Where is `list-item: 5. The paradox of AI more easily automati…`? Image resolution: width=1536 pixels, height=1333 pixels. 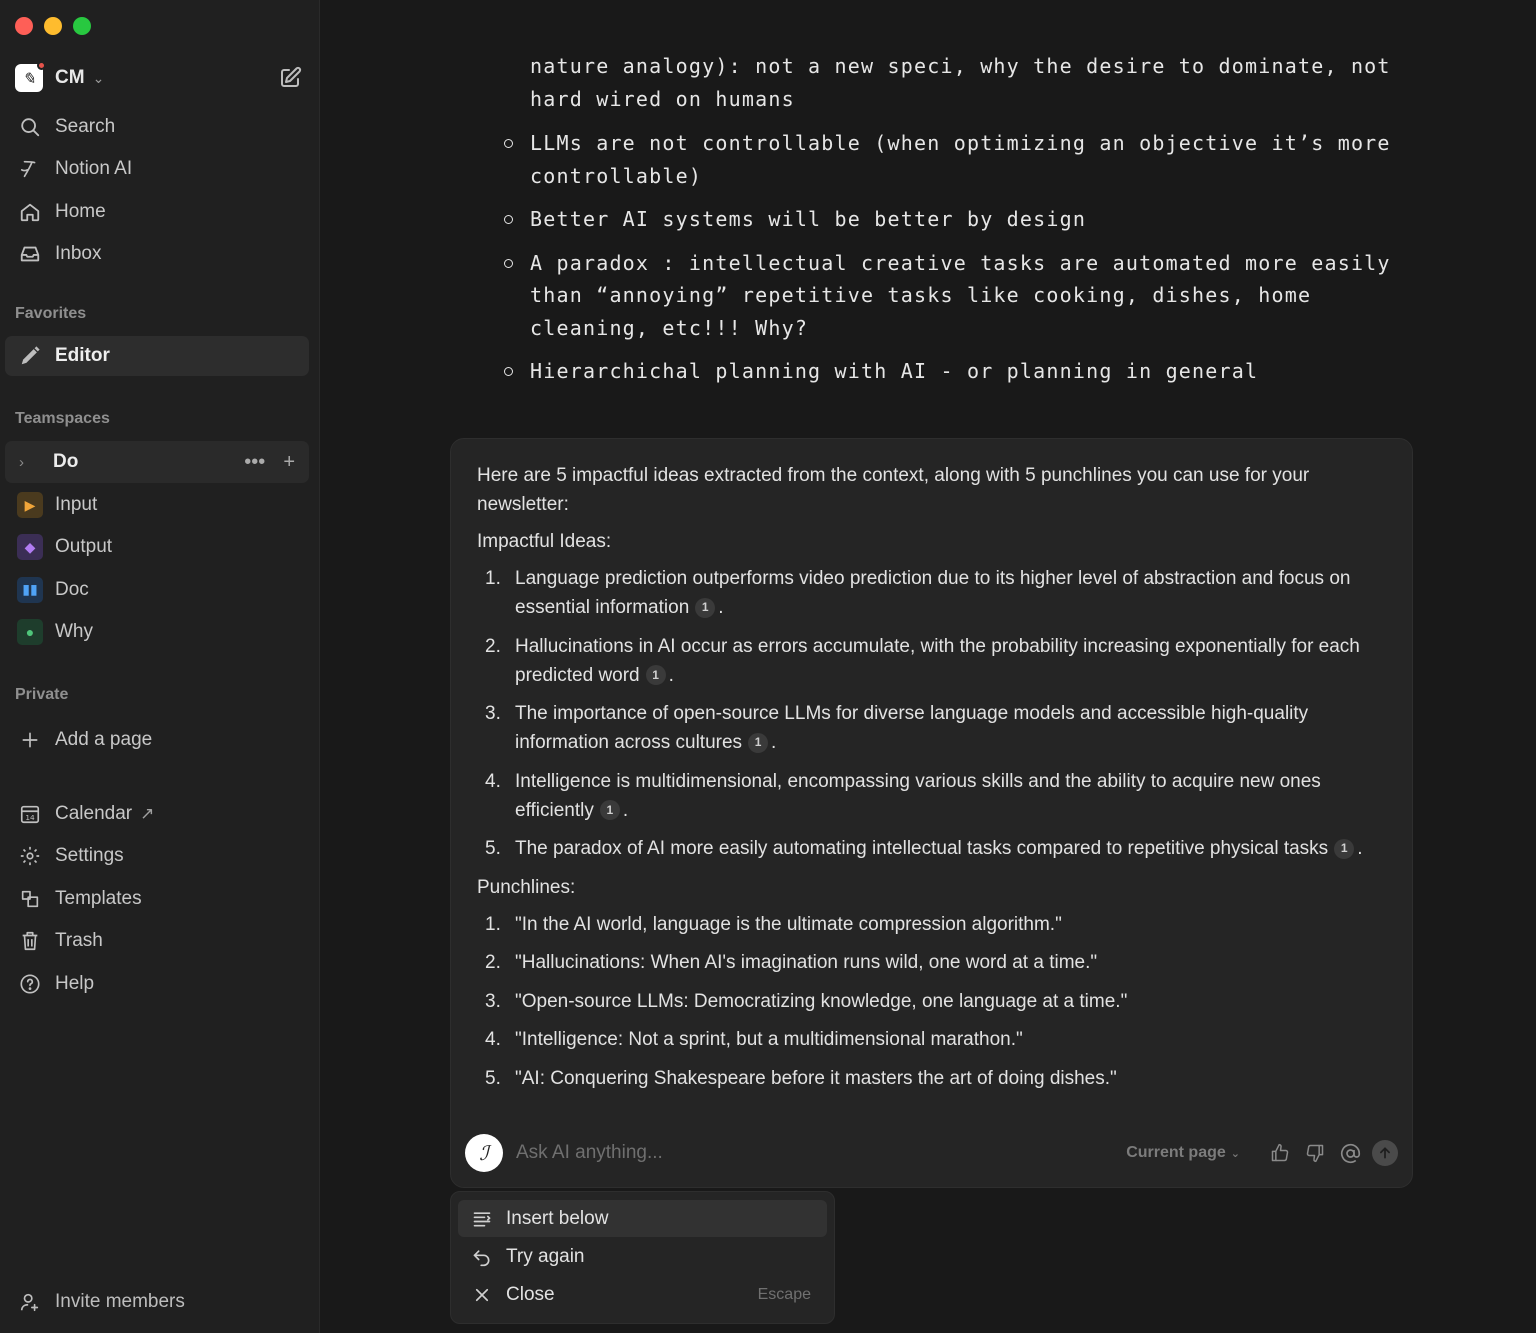
list-item: 5. The paradox of AI more easily automati… is located at coordinates (930, 848).